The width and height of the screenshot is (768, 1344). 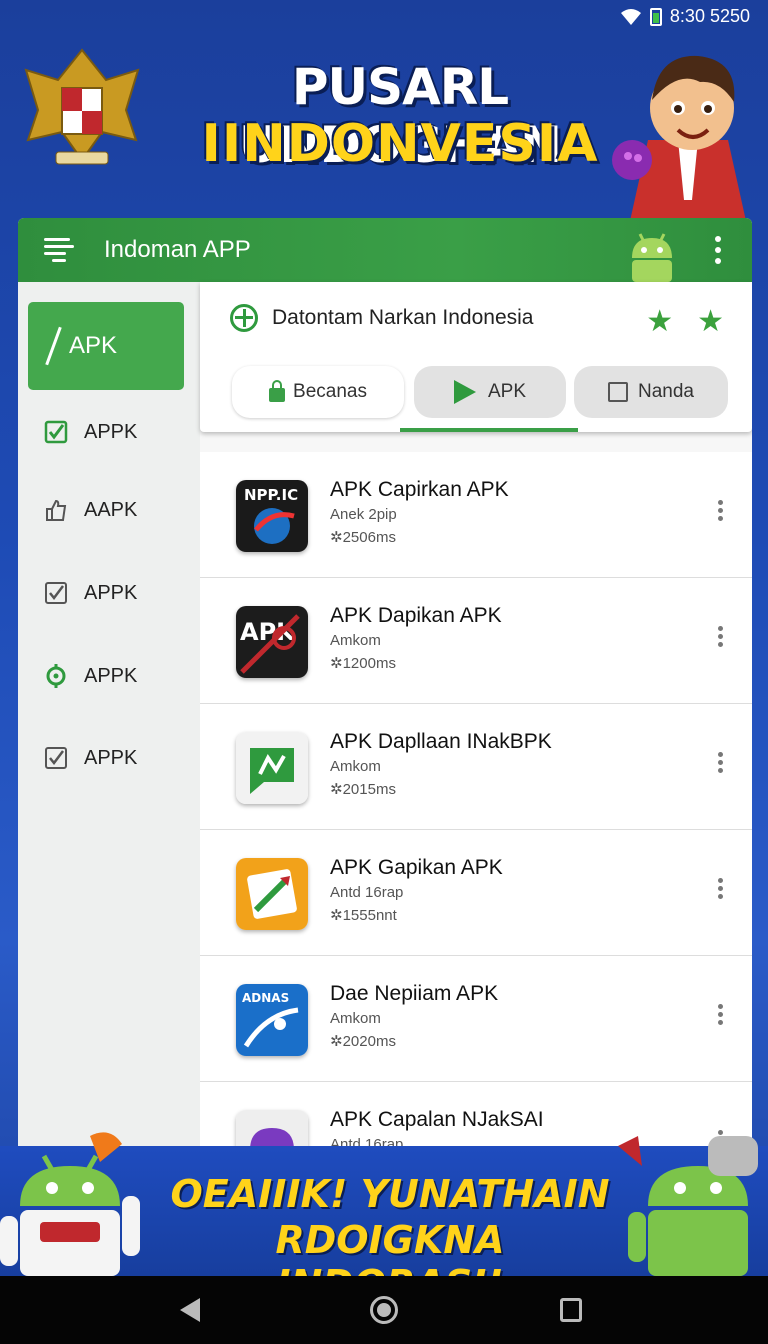 I want to click on app-size: ✲1555nnt, so click(x=363, y=915).